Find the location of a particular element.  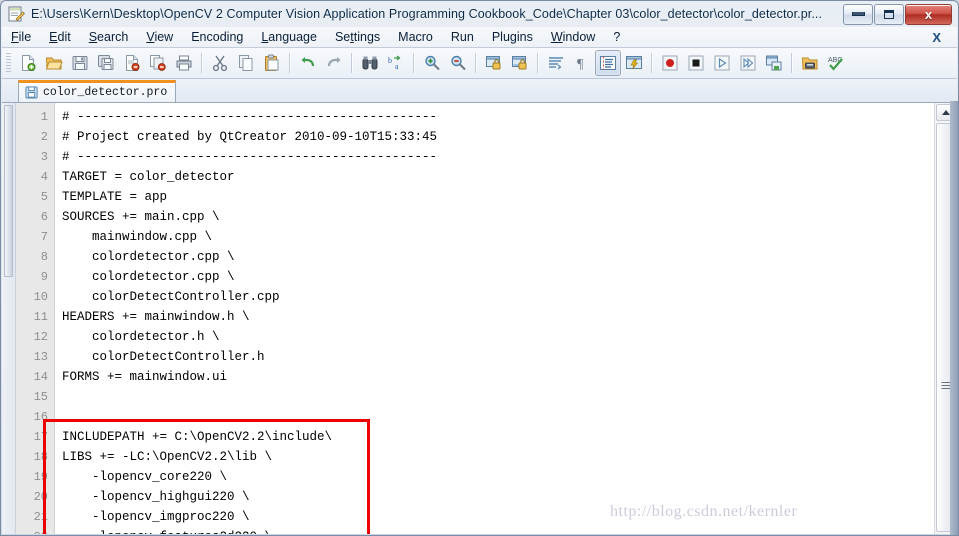

menu-view: View is located at coordinates (159, 37).